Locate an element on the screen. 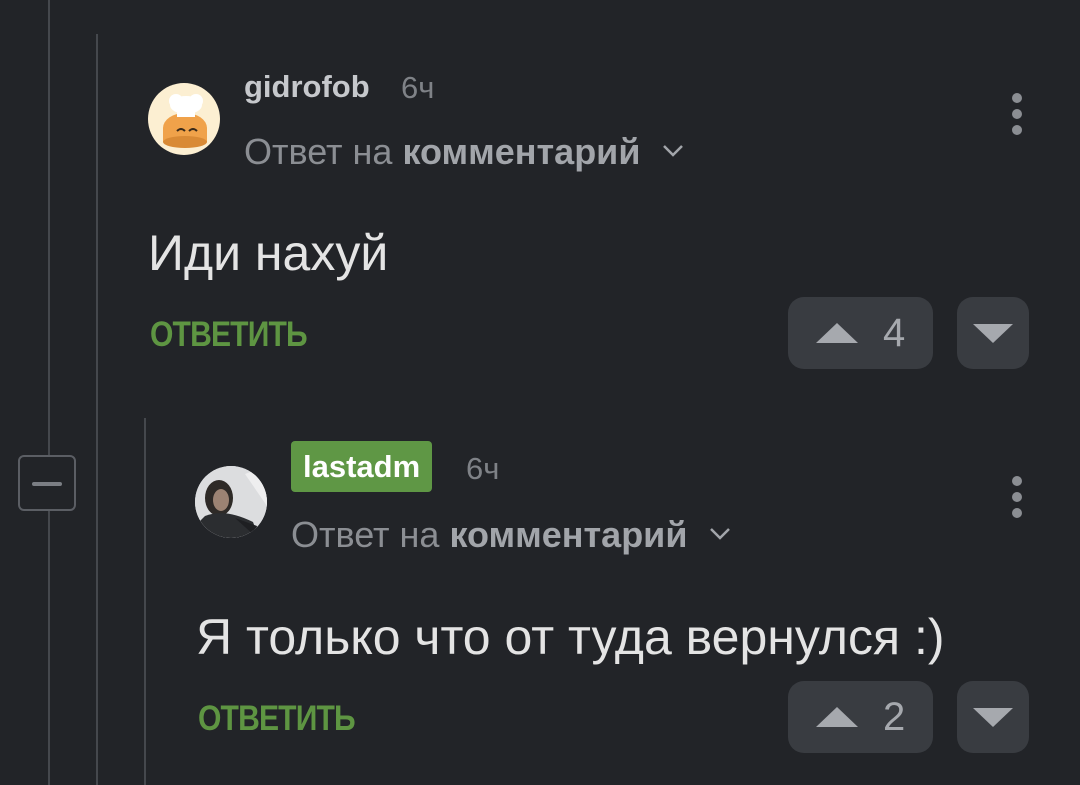 Image resolution: width=1080 pixels, height=785 pixels. vote-count: 4 is located at coordinates (894, 333).